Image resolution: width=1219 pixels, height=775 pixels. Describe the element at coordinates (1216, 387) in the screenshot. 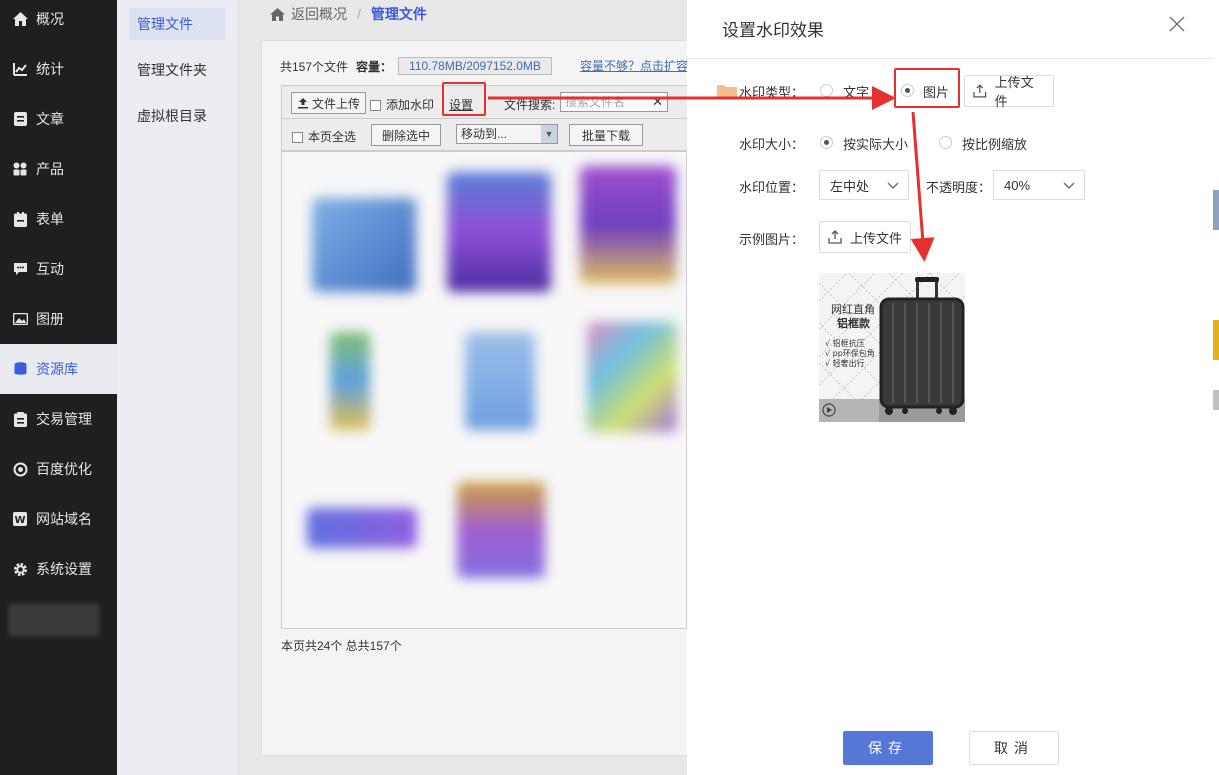

I see `page-edge-strip` at that location.